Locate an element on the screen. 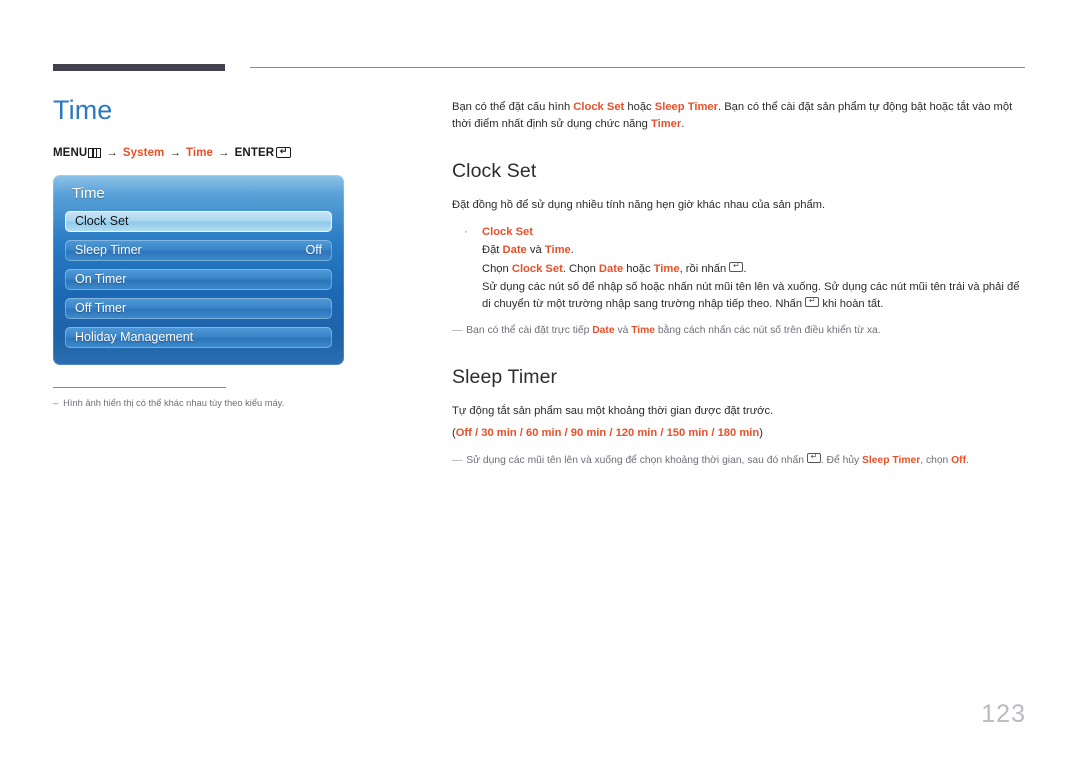  option-off: Off is located at coordinates (463, 432).